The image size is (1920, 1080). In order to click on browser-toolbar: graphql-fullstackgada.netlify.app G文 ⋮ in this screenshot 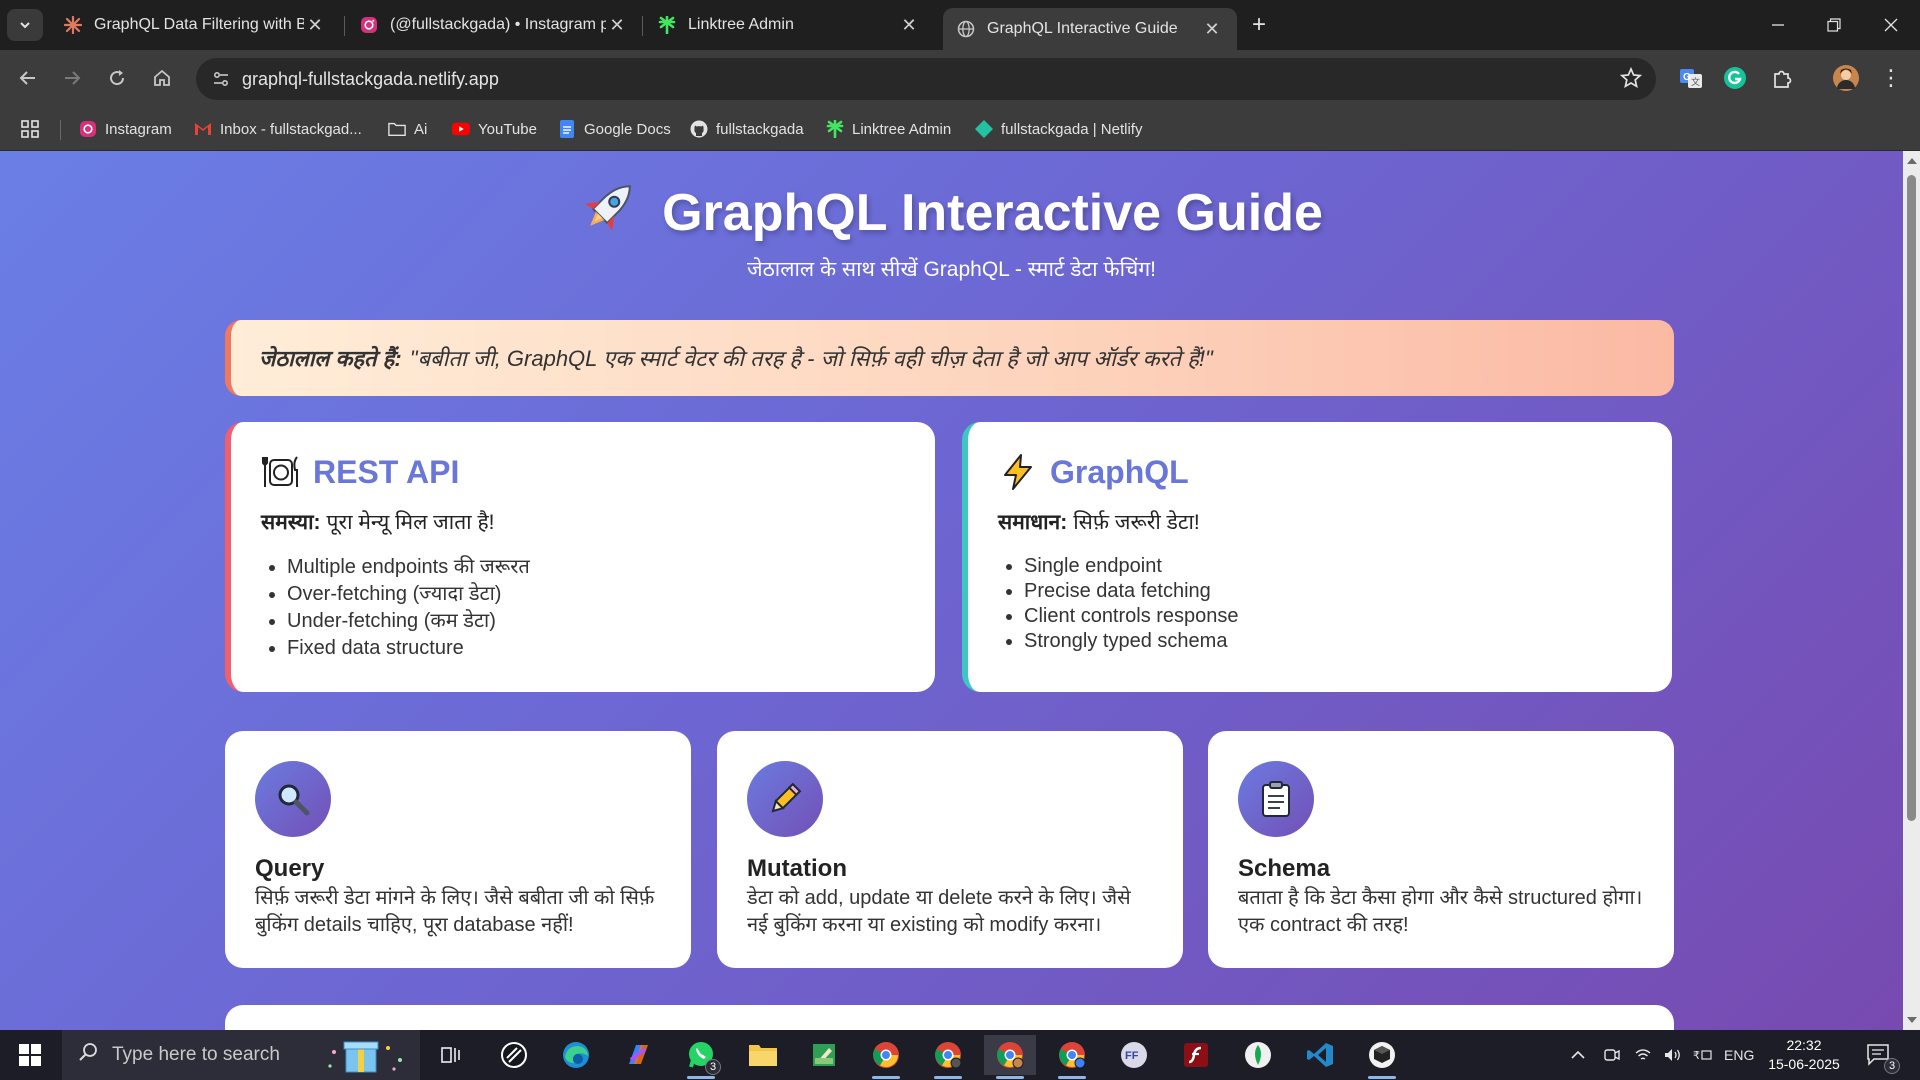, I will do `click(960, 78)`.